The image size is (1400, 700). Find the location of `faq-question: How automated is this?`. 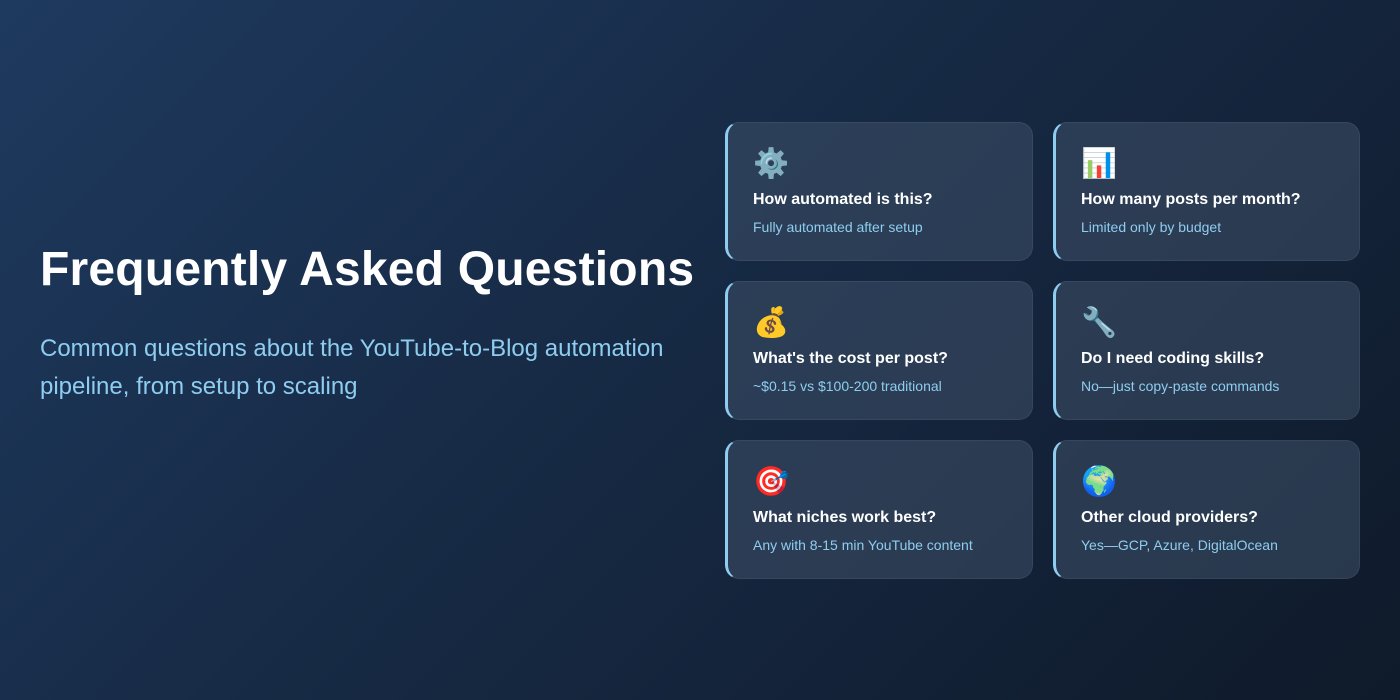

faq-question: How automated is this? is located at coordinates (843, 199).